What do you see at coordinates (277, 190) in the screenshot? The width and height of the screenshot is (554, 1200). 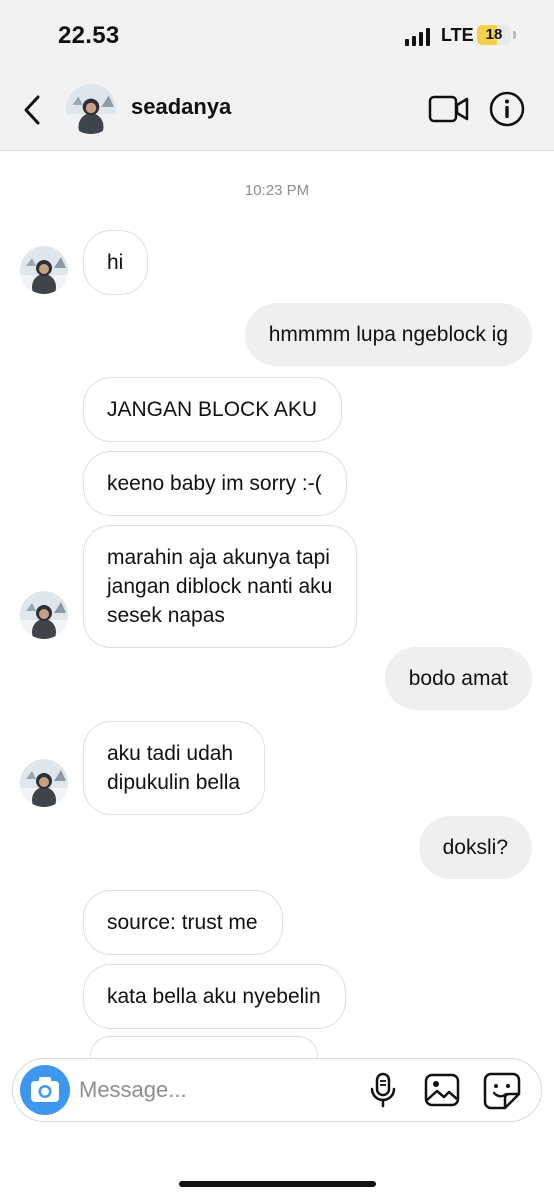 I see `chat-timestamp: 10:23 PM` at bounding box center [277, 190].